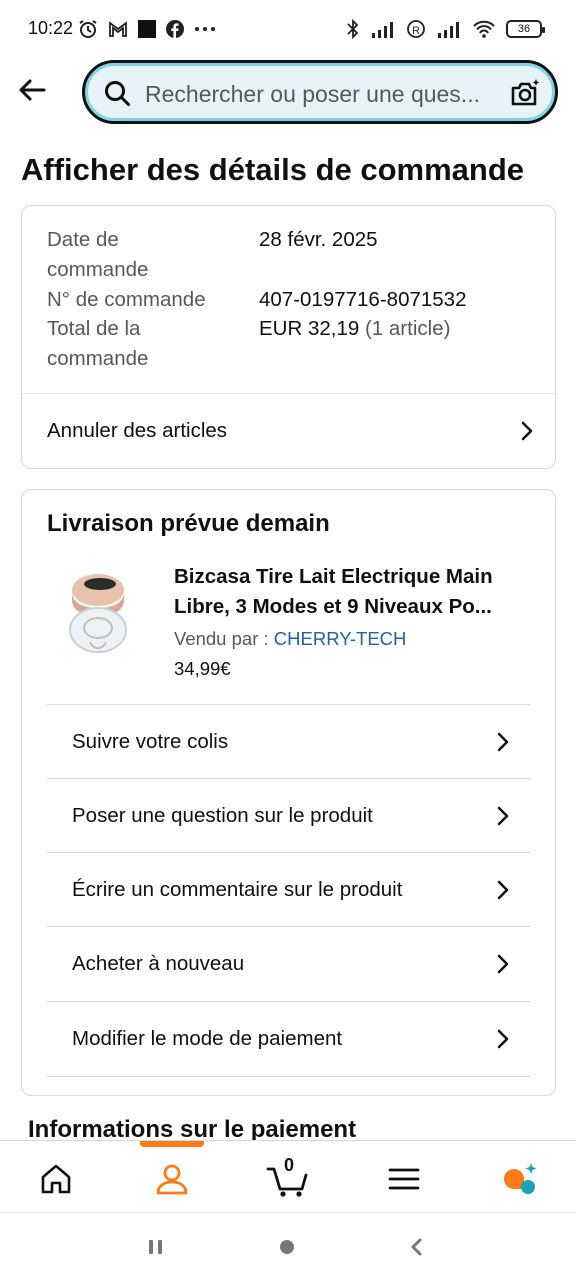  I want to click on order-number-label: N° de commande, so click(126, 299).